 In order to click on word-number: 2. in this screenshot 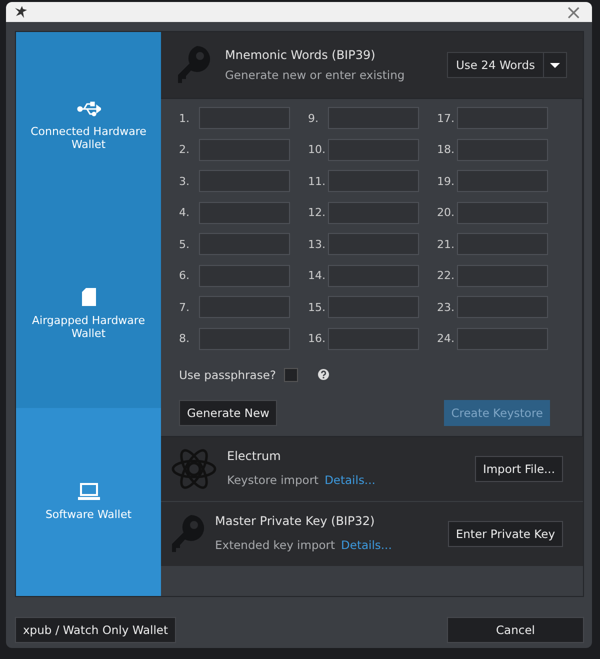, I will do `click(184, 149)`.